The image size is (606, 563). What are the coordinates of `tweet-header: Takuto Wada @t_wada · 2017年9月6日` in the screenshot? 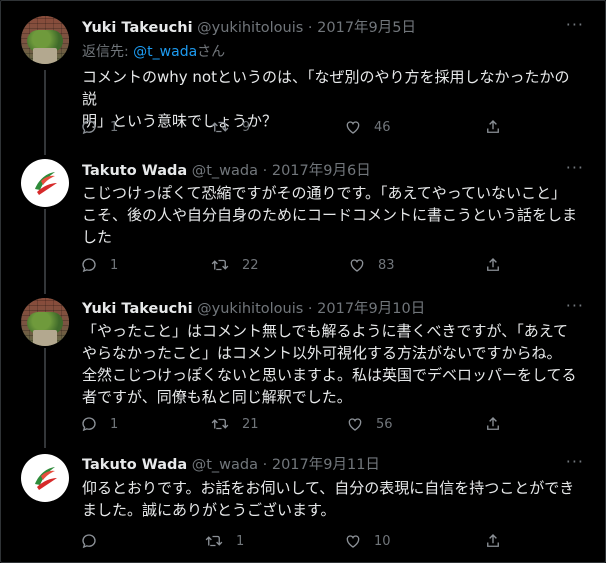 It's located at (226, 171).